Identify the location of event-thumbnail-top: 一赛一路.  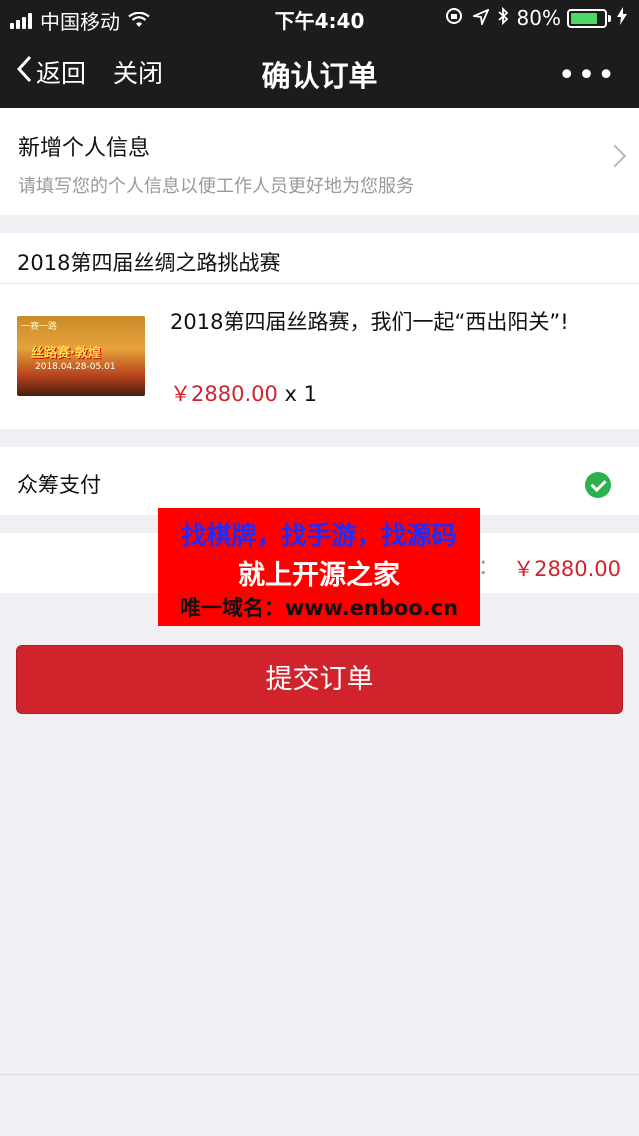
(39, 327).